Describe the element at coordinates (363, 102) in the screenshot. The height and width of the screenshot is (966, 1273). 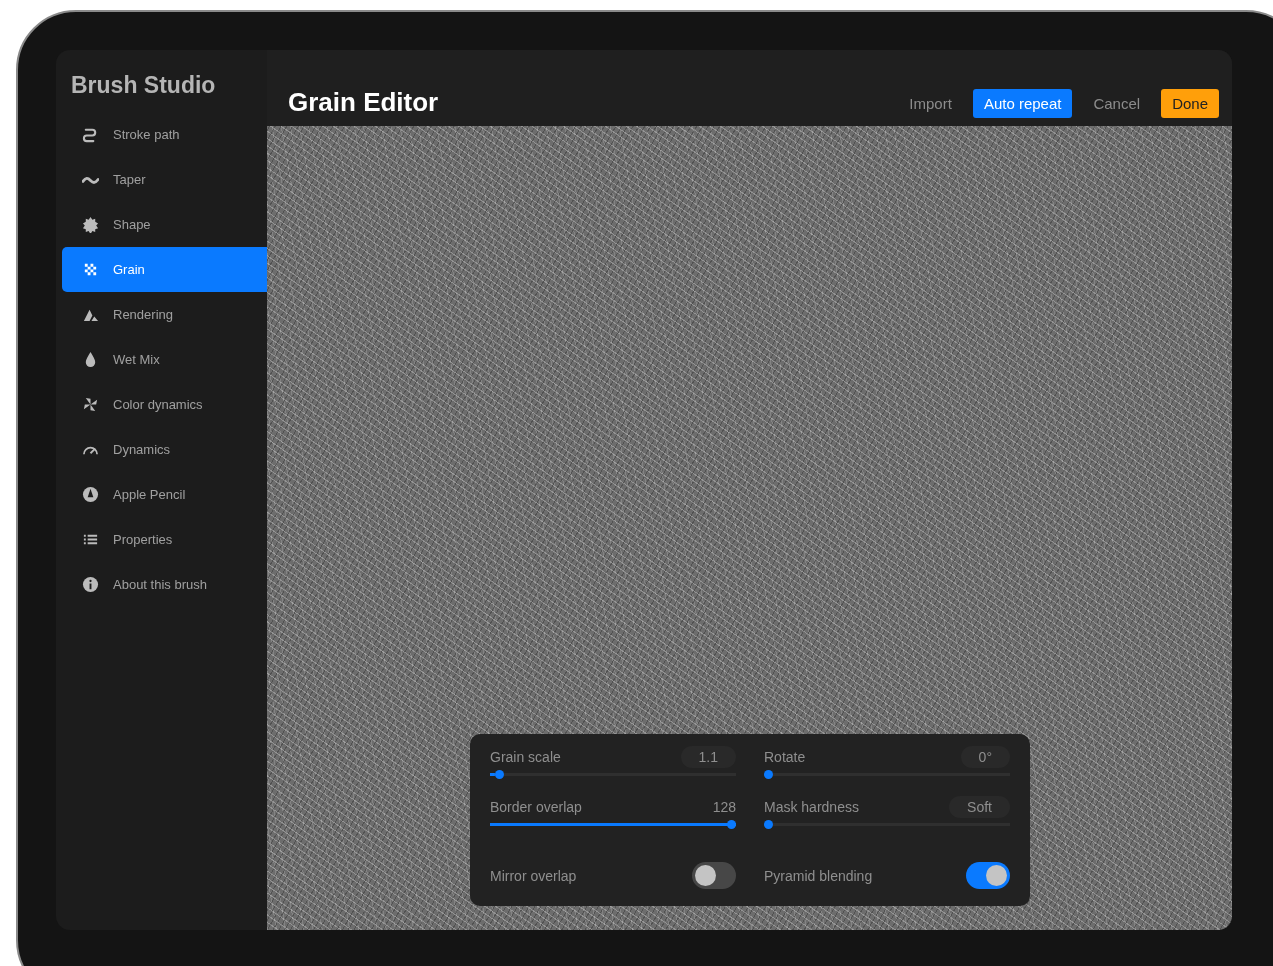
I see `editor-title: Grain Editor` at that location.